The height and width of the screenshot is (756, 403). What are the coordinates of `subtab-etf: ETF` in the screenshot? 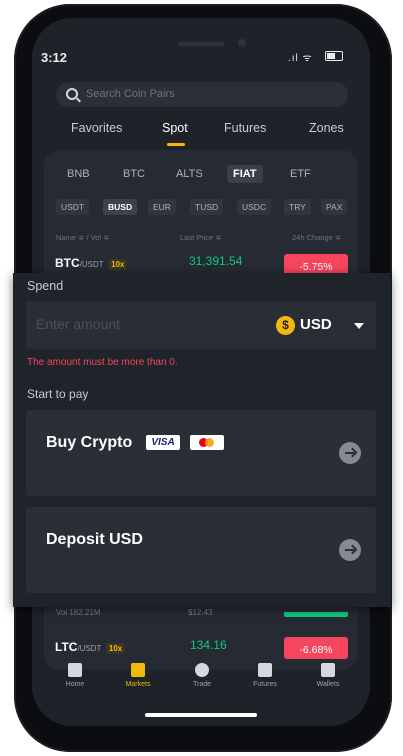 It's located at (300, 174).